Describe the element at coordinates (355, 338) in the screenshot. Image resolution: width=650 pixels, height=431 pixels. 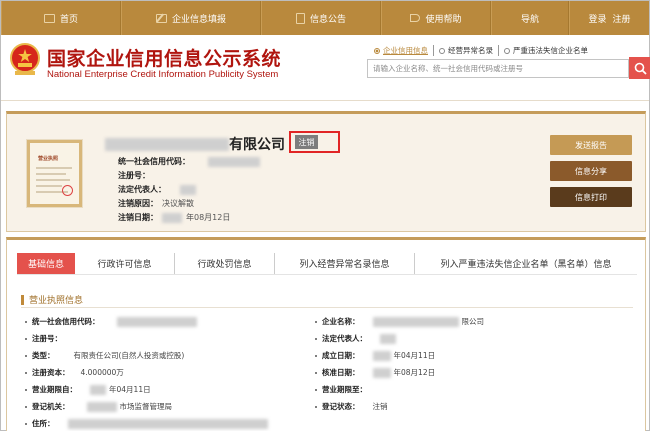
I see `field-legal-rep: 法定代表人：` at that location.